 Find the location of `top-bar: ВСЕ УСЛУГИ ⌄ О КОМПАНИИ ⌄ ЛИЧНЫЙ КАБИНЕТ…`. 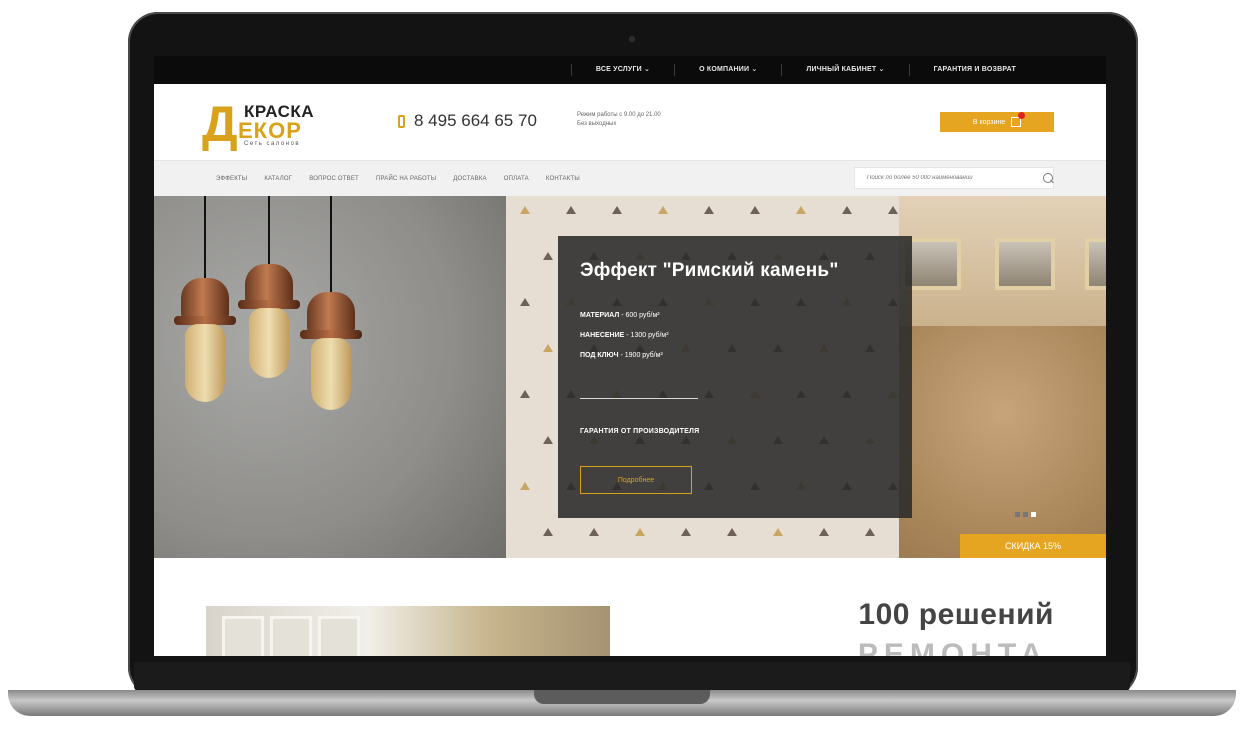

top-bar: ВСЕ УСЛУГИ ⌄ О КОМПАНИИ ⌄ ЛИЧНЫЙ КАБИНЕТ… is located at coordinates (630, 70).